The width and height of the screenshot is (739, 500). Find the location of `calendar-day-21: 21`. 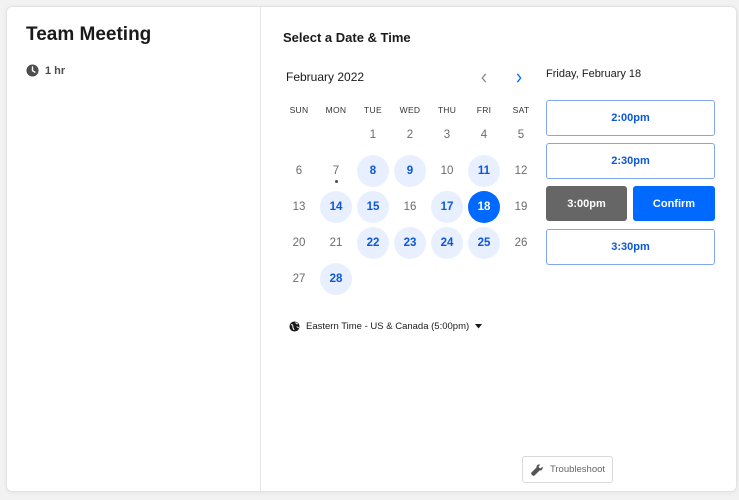

calendar-day-21: 21 is located at coordinates (336, 243).